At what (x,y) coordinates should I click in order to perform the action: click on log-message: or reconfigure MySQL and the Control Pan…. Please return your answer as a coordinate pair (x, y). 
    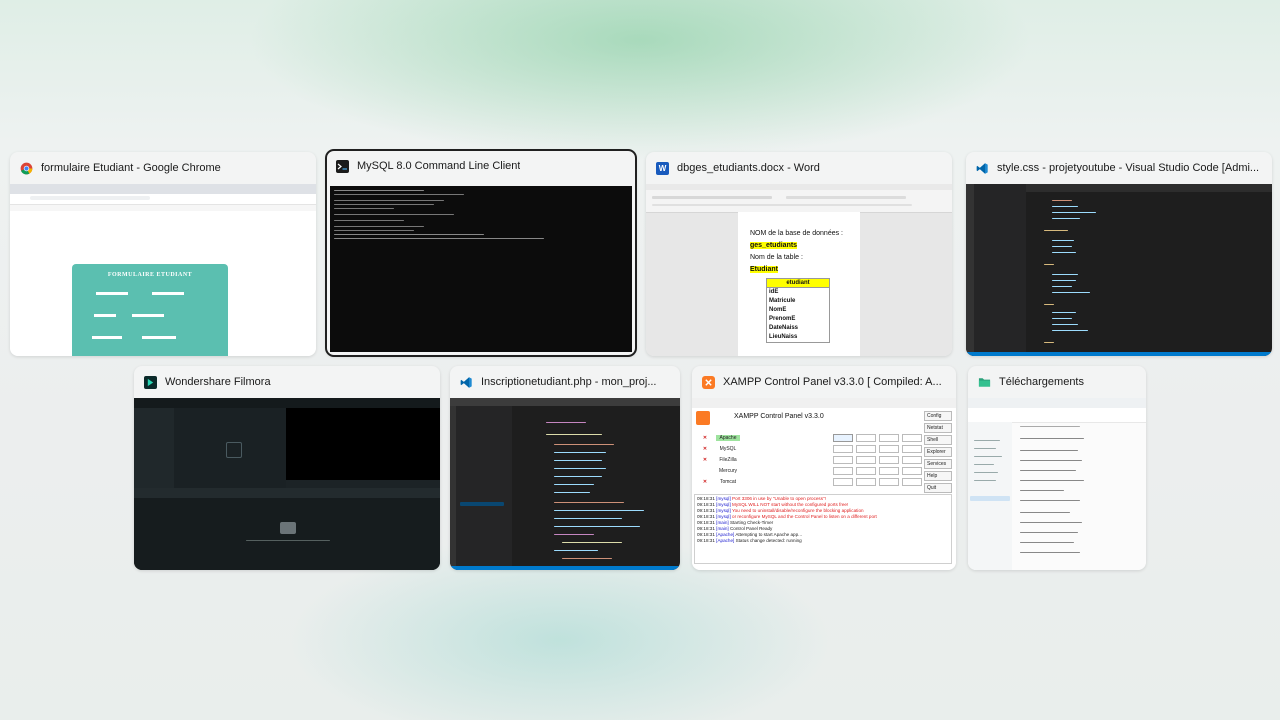
    Looking at the image, I should click on (804, 516).